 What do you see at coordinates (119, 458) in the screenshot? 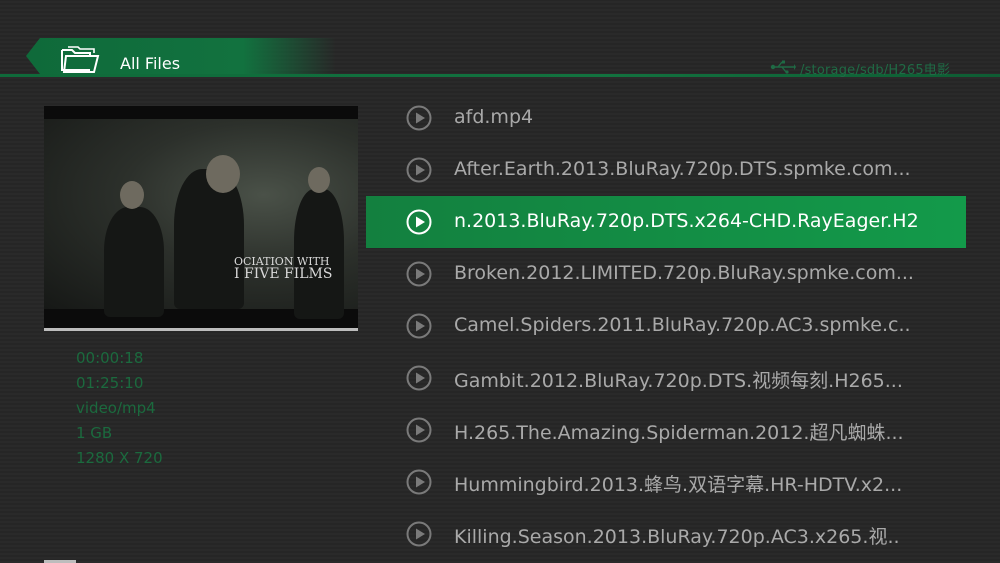
I see `resolution: 1280 X 720` at bounding box center [119, 458].